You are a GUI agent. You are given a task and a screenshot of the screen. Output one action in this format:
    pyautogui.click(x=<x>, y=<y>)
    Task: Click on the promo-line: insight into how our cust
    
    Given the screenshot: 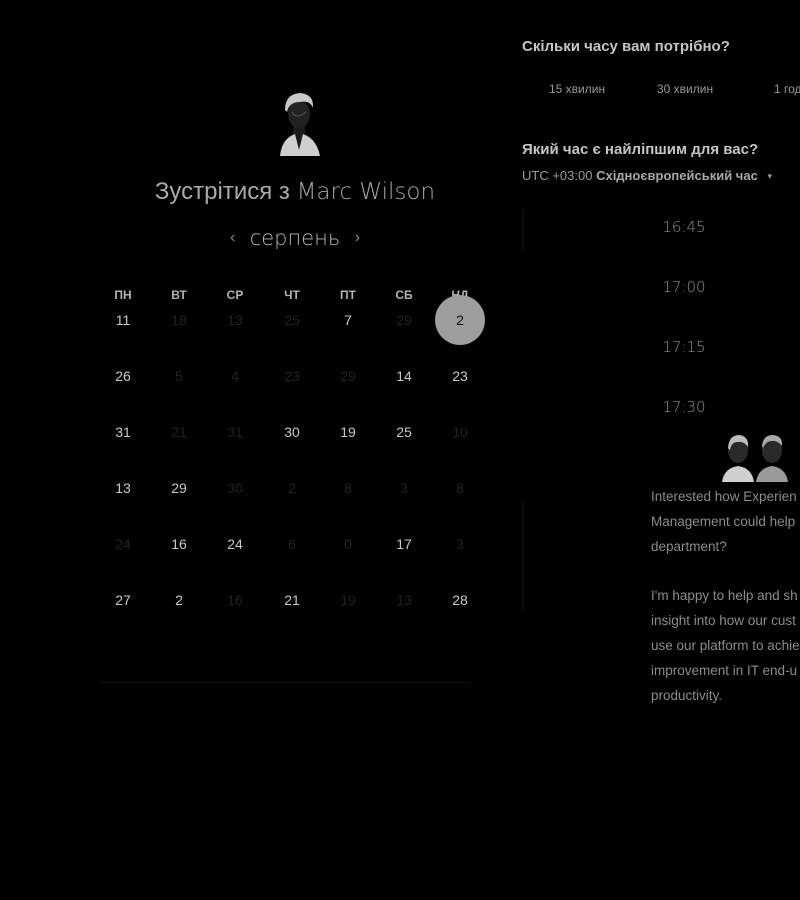 What is the action you would take?
    pyautogui.click(x=723, y=620)
    